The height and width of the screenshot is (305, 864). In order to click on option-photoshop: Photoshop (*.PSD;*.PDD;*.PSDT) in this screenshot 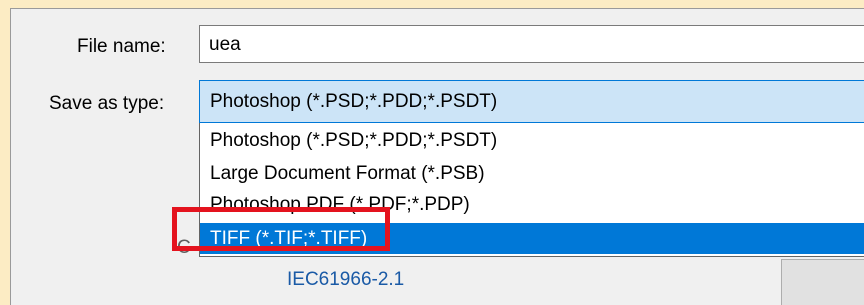, I will do `click(532, 140)`.